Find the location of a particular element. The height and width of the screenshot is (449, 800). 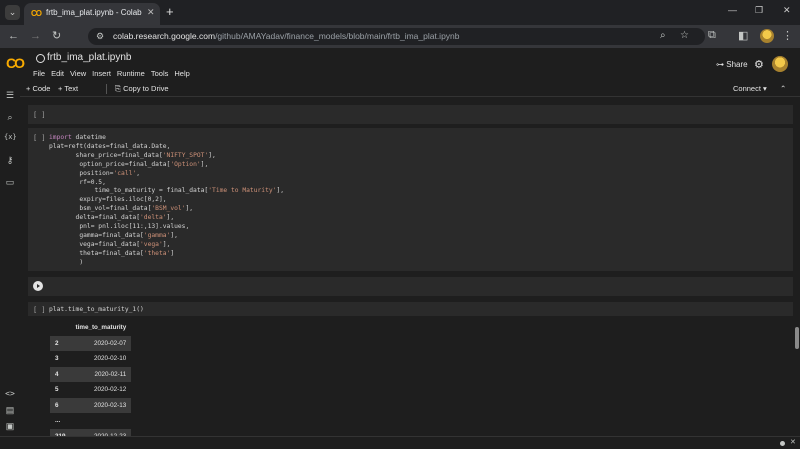

table-of-contents-icon: ☰ is located at coordinates (10, 95).